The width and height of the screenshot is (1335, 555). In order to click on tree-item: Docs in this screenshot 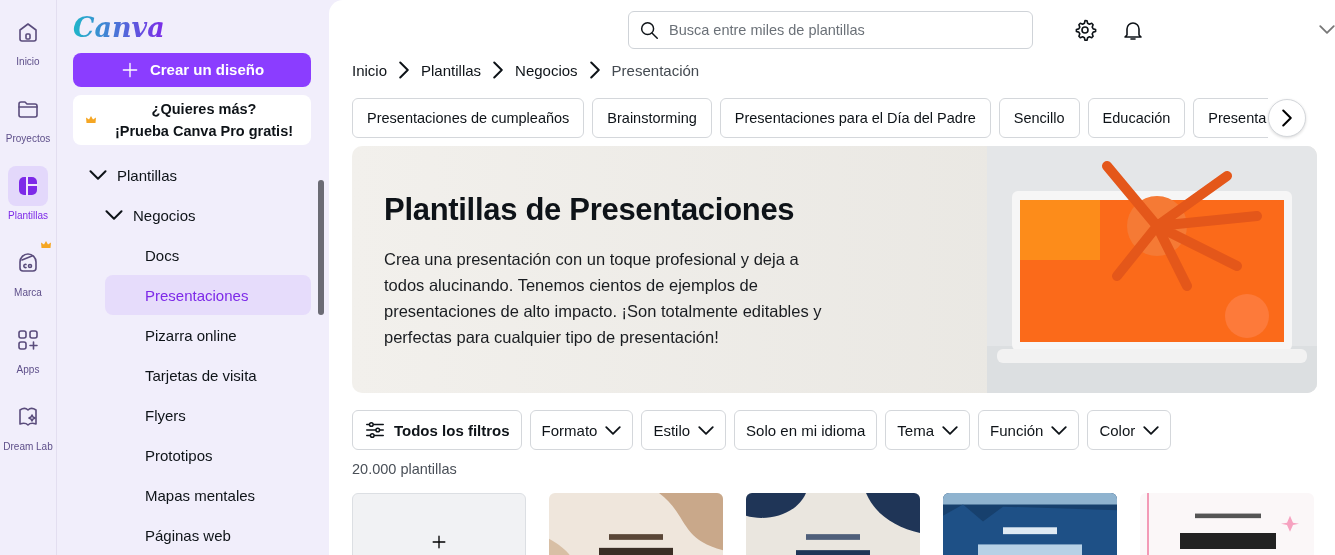, I will do `click(208, 255)`.